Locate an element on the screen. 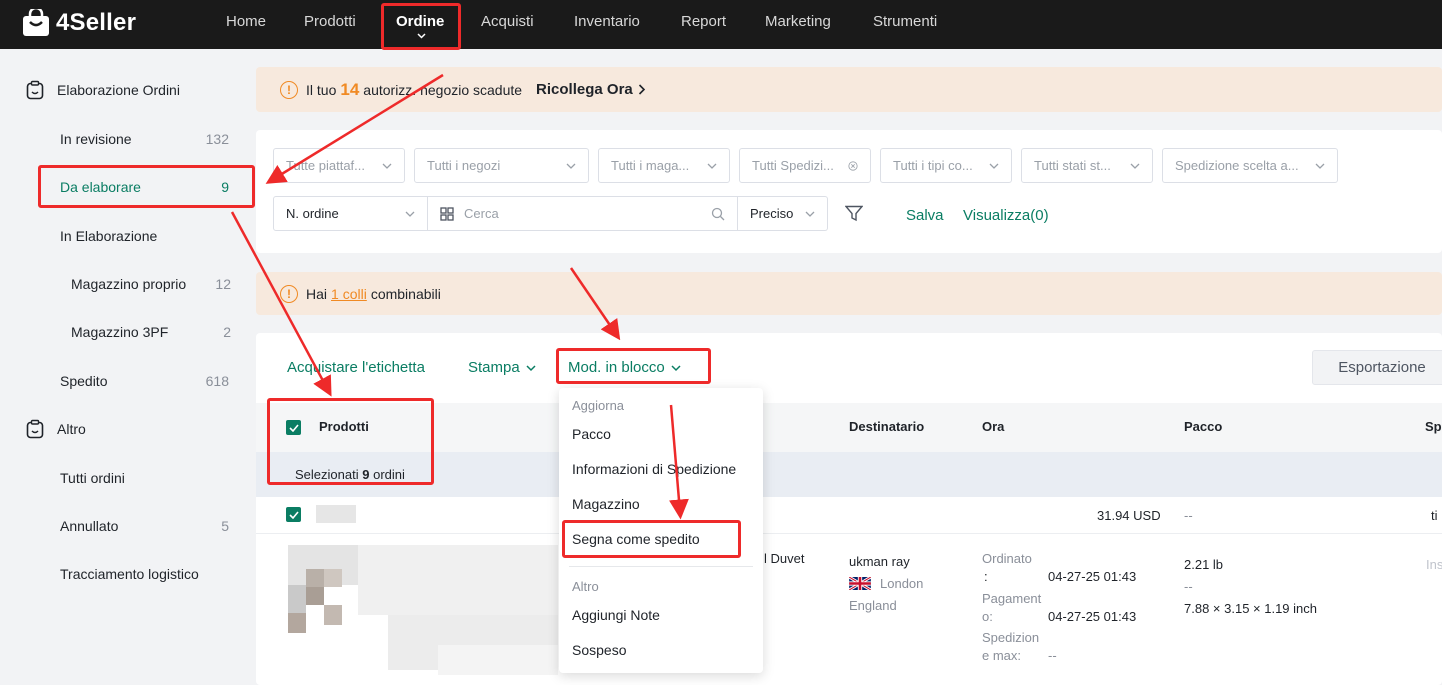 The height and width of the screenshot is (685, 1442). arrow-to-prodotti is located at coordinates (281, 304).